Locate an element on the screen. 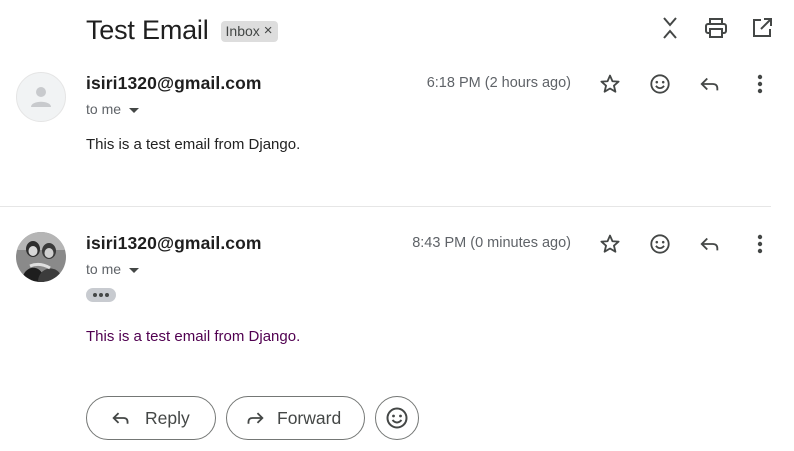 The width and height of the screenshot is (794, 451). print-icon is located at coordinates (716, 28).